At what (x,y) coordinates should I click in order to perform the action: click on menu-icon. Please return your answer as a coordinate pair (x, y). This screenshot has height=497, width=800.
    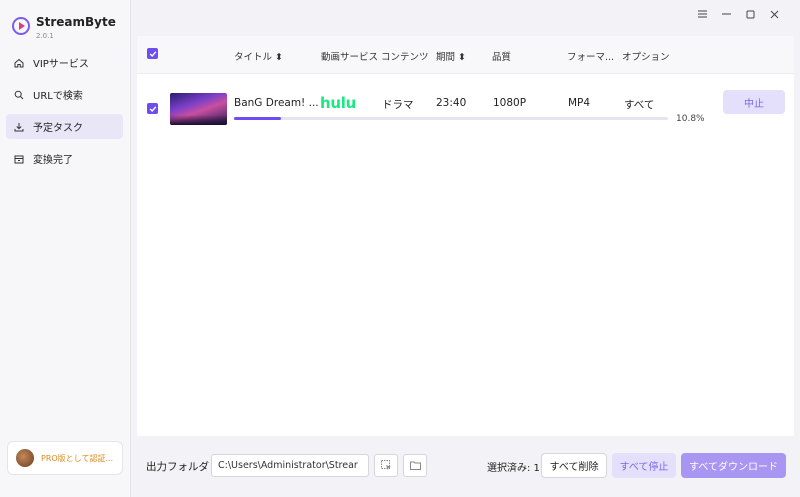
    Looking at the image, I should click on (702, 14).